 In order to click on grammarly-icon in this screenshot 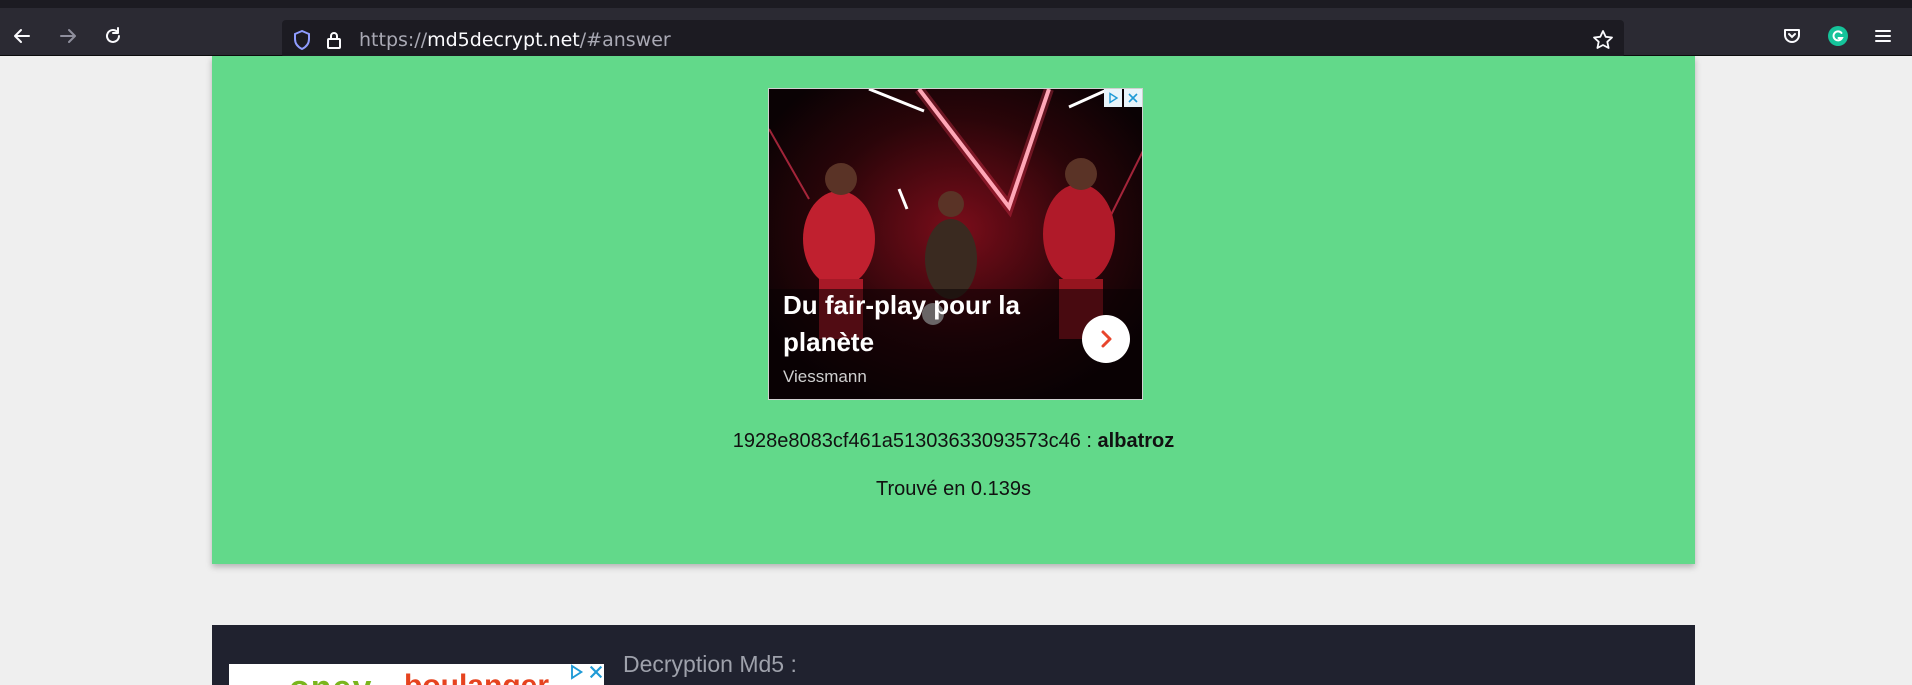, I will do `click(1838, 36)`.